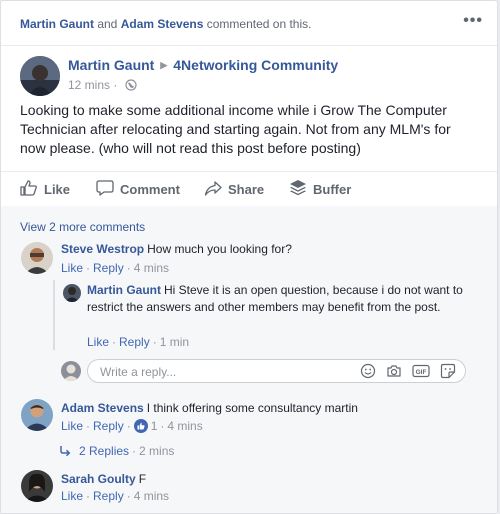  What do you see at coordinates (134, 342) in the screenshot?
I see `reply-reply-link: Reply` at bounding box center [134, 342].